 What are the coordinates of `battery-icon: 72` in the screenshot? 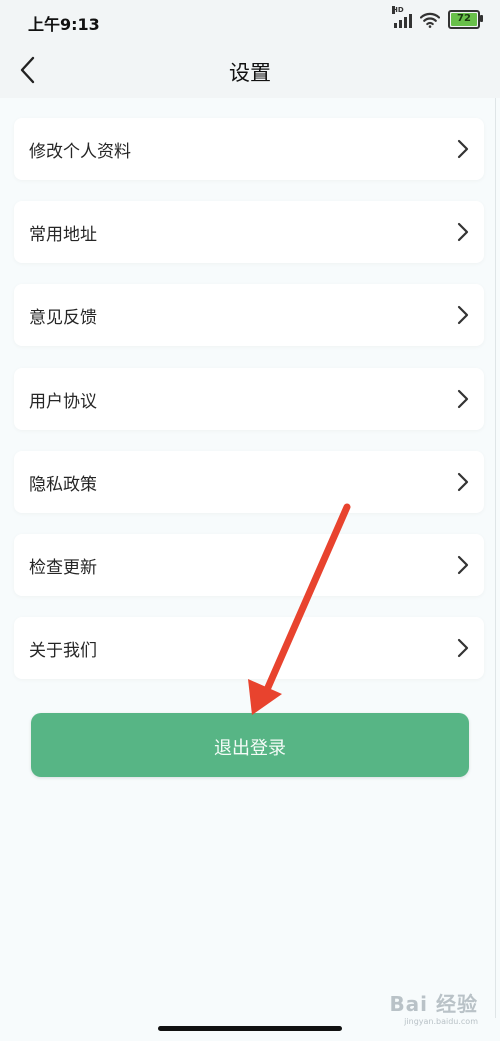 It's located at (465, 19).